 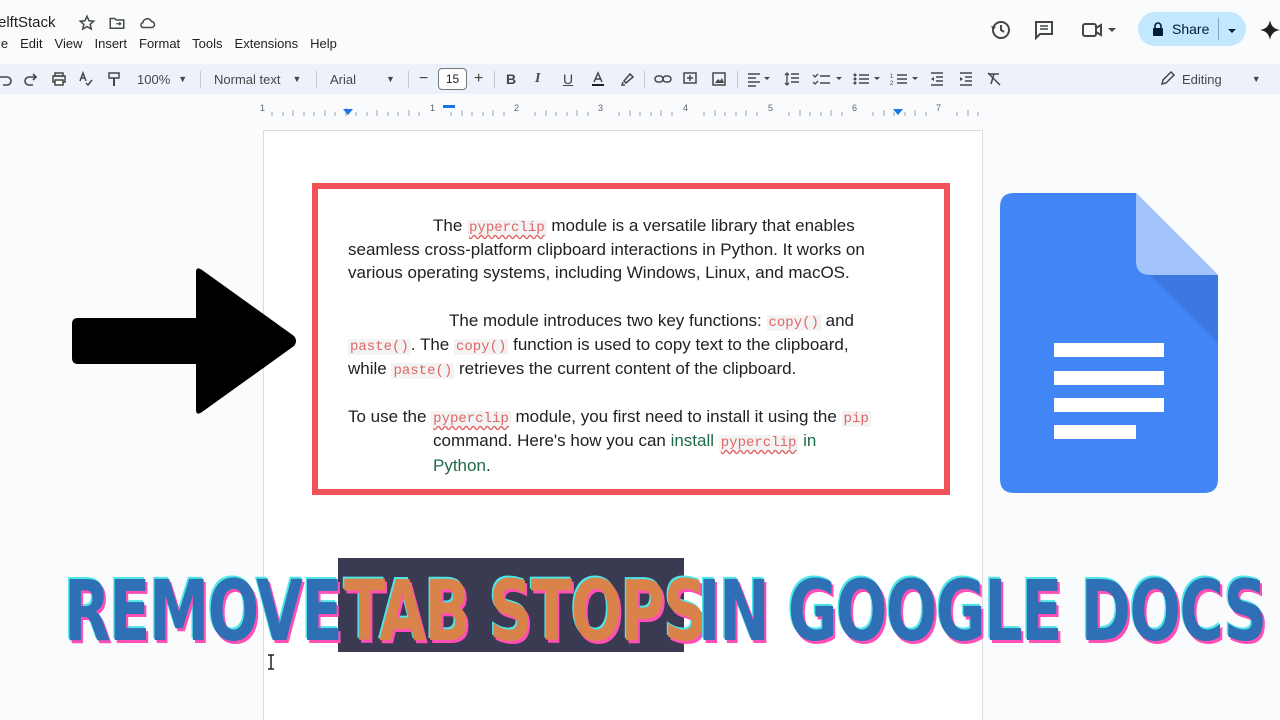 I want to click on add-comment-icon, so click(x=690, y=79).